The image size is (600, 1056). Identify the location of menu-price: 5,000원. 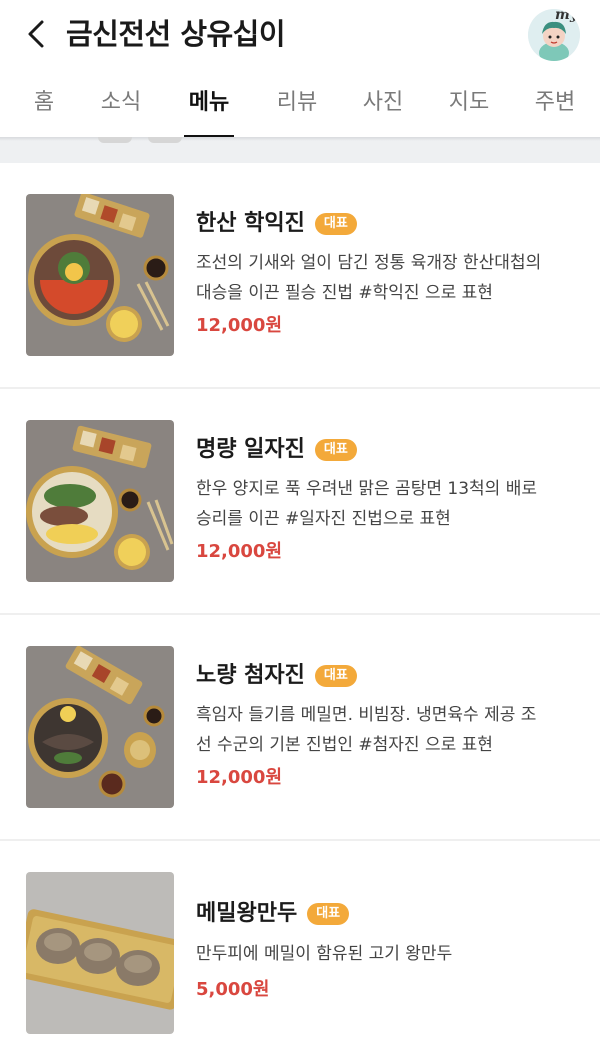
(233, 989).